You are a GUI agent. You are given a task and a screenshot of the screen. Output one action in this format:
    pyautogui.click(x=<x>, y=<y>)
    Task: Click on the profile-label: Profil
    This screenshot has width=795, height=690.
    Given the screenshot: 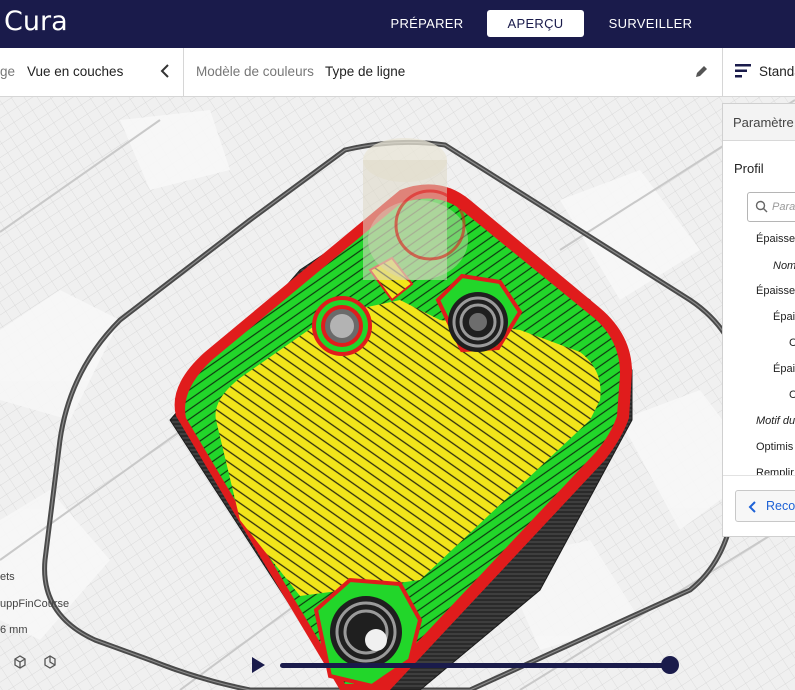 What is the action you would take?
    pyautogui.click(x=749, y=168)
    